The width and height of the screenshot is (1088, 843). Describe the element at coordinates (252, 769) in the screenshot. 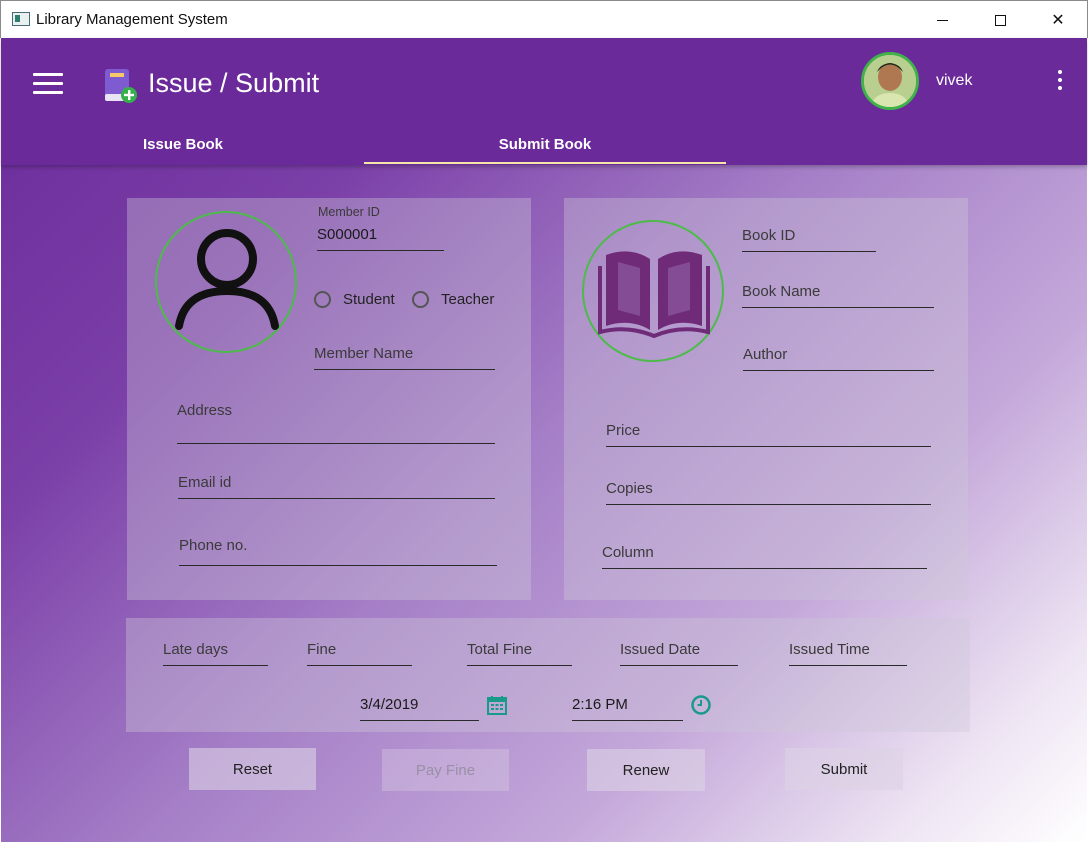

I see `reset-button: Reset` at that location.